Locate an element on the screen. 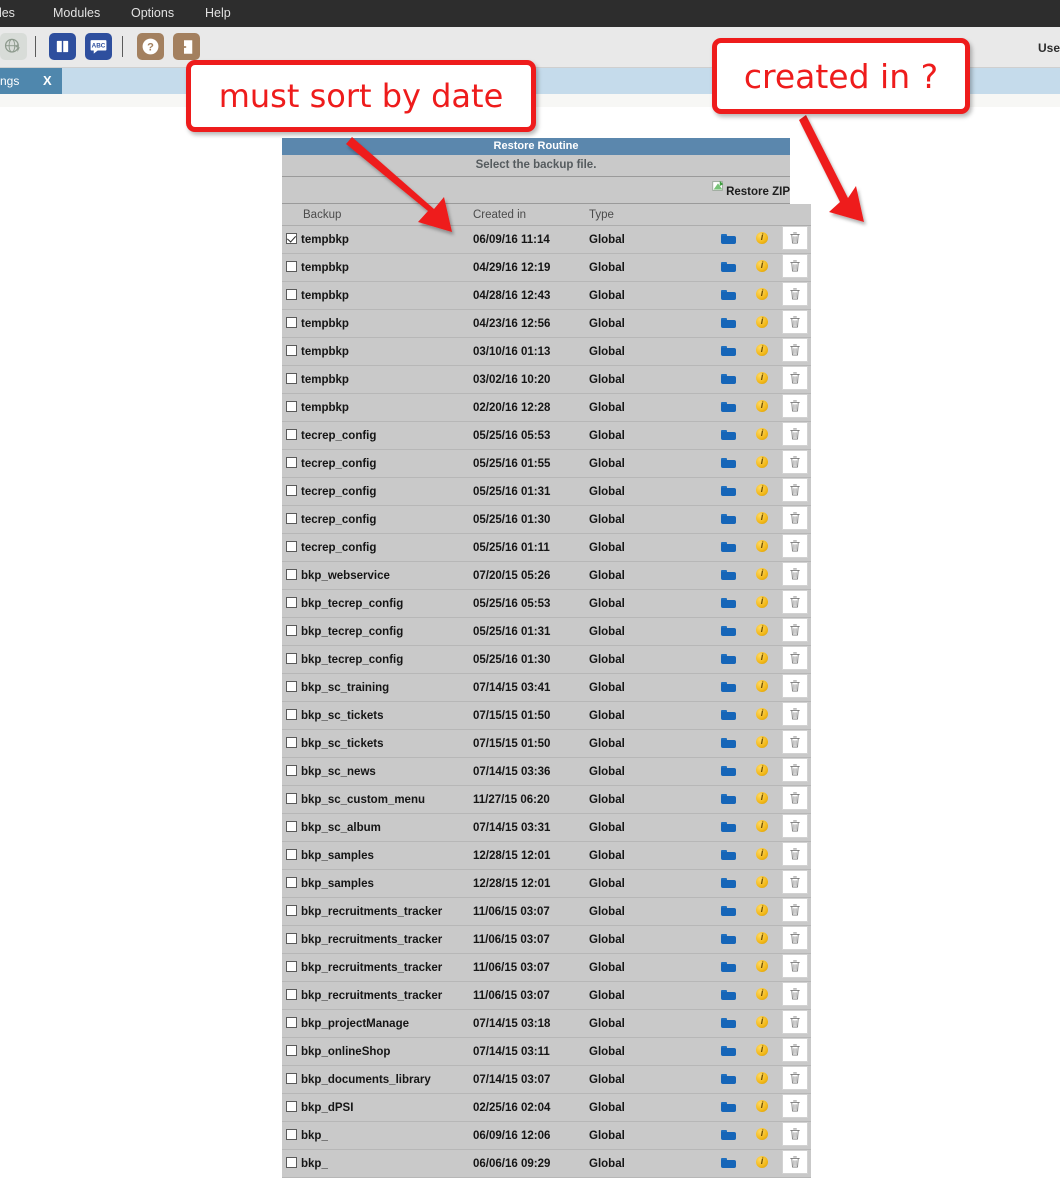  table-row: tempbkp 03/02/16 10:20 Global is located at coordinates (546, 379).